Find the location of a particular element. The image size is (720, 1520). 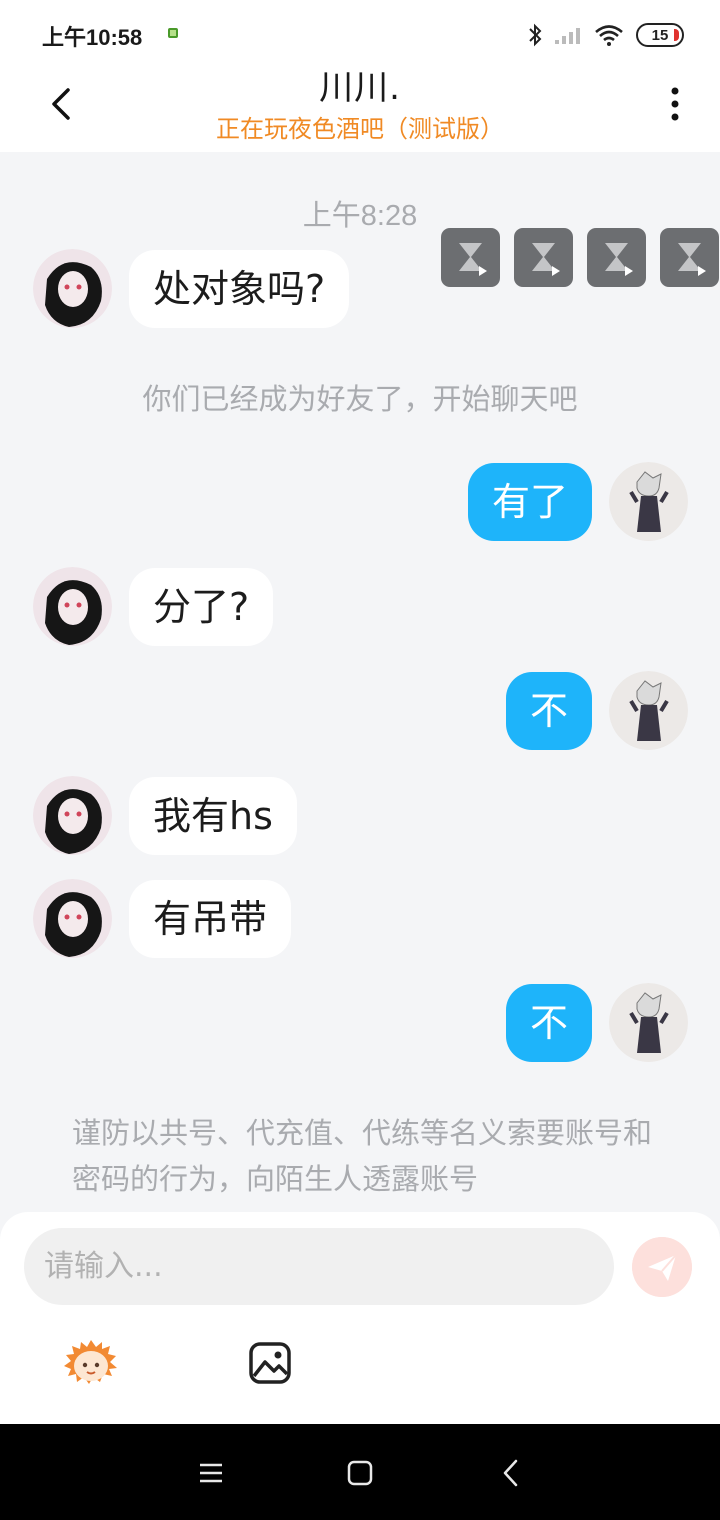

status-time: 上午10:58 is located at coordinates (92, 37).